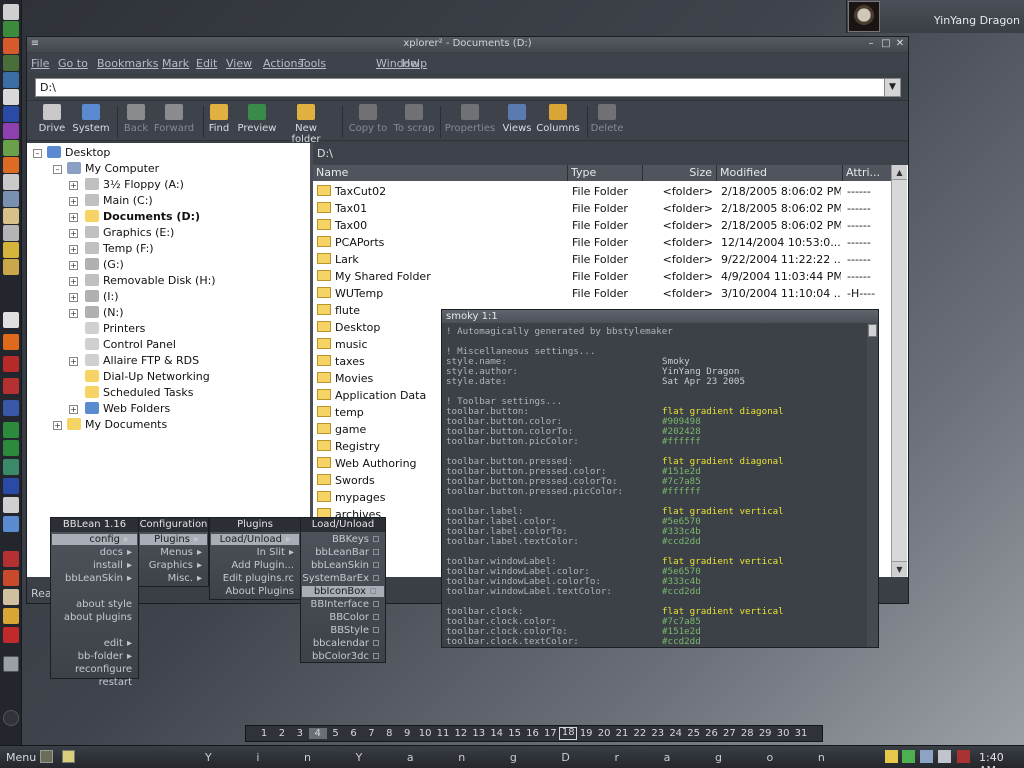  Describe the element at coordinates (345, 604) in the screenshot. I see `load-menu-item: BBInterface` at that location.